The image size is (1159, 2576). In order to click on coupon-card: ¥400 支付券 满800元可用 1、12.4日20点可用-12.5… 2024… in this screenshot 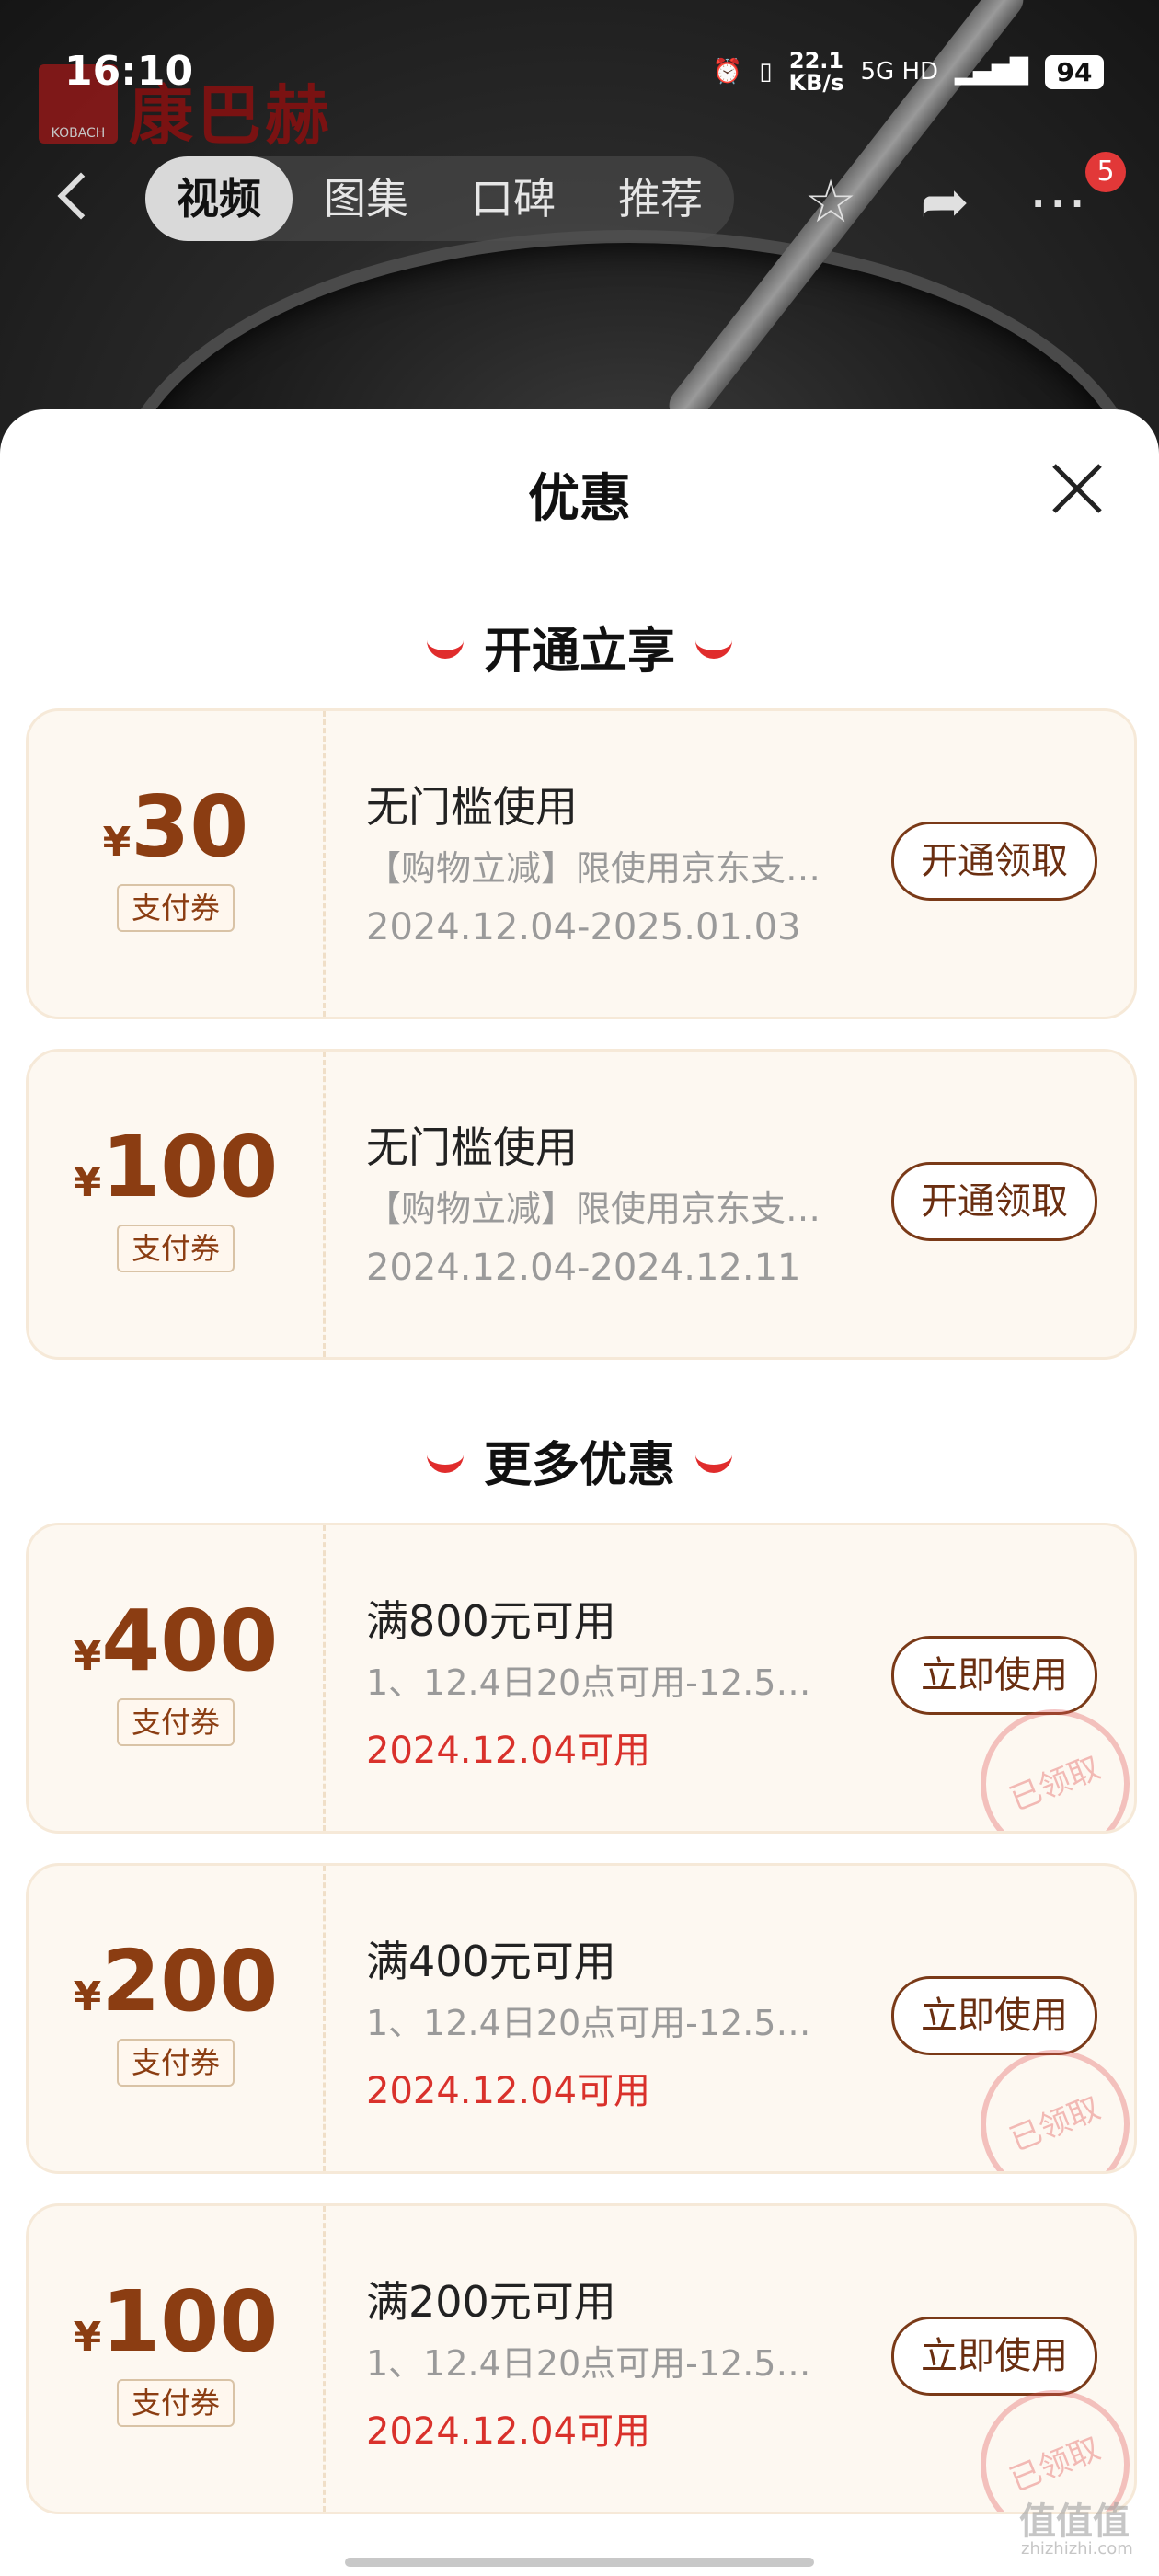, I will do `click(581, 1678)`.